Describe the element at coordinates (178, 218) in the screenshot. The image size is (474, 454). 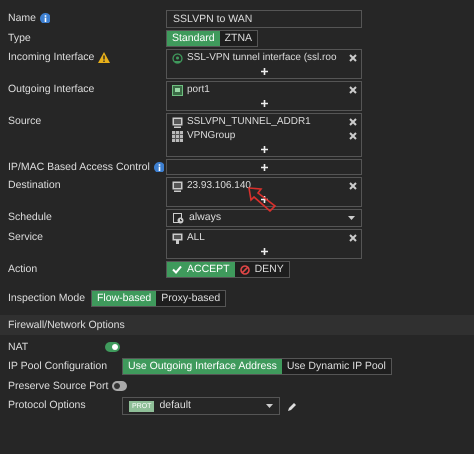
I see `calendar-clock-icon` at that location.